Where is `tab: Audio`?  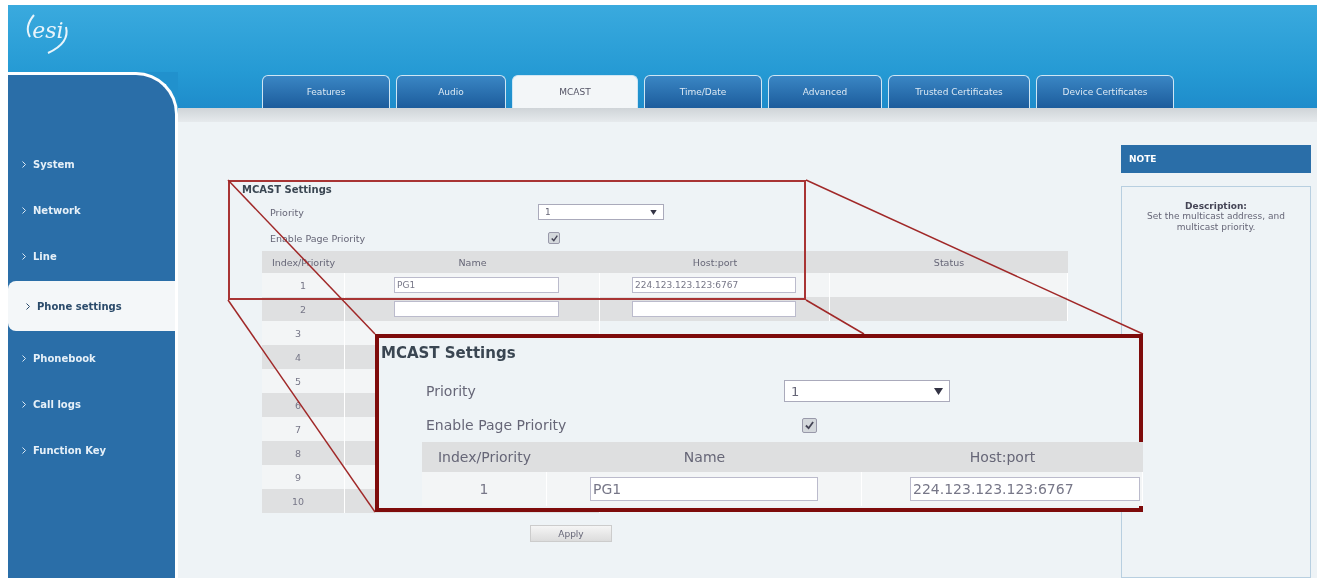 tab: Audio is located at coordinates (451, 91).